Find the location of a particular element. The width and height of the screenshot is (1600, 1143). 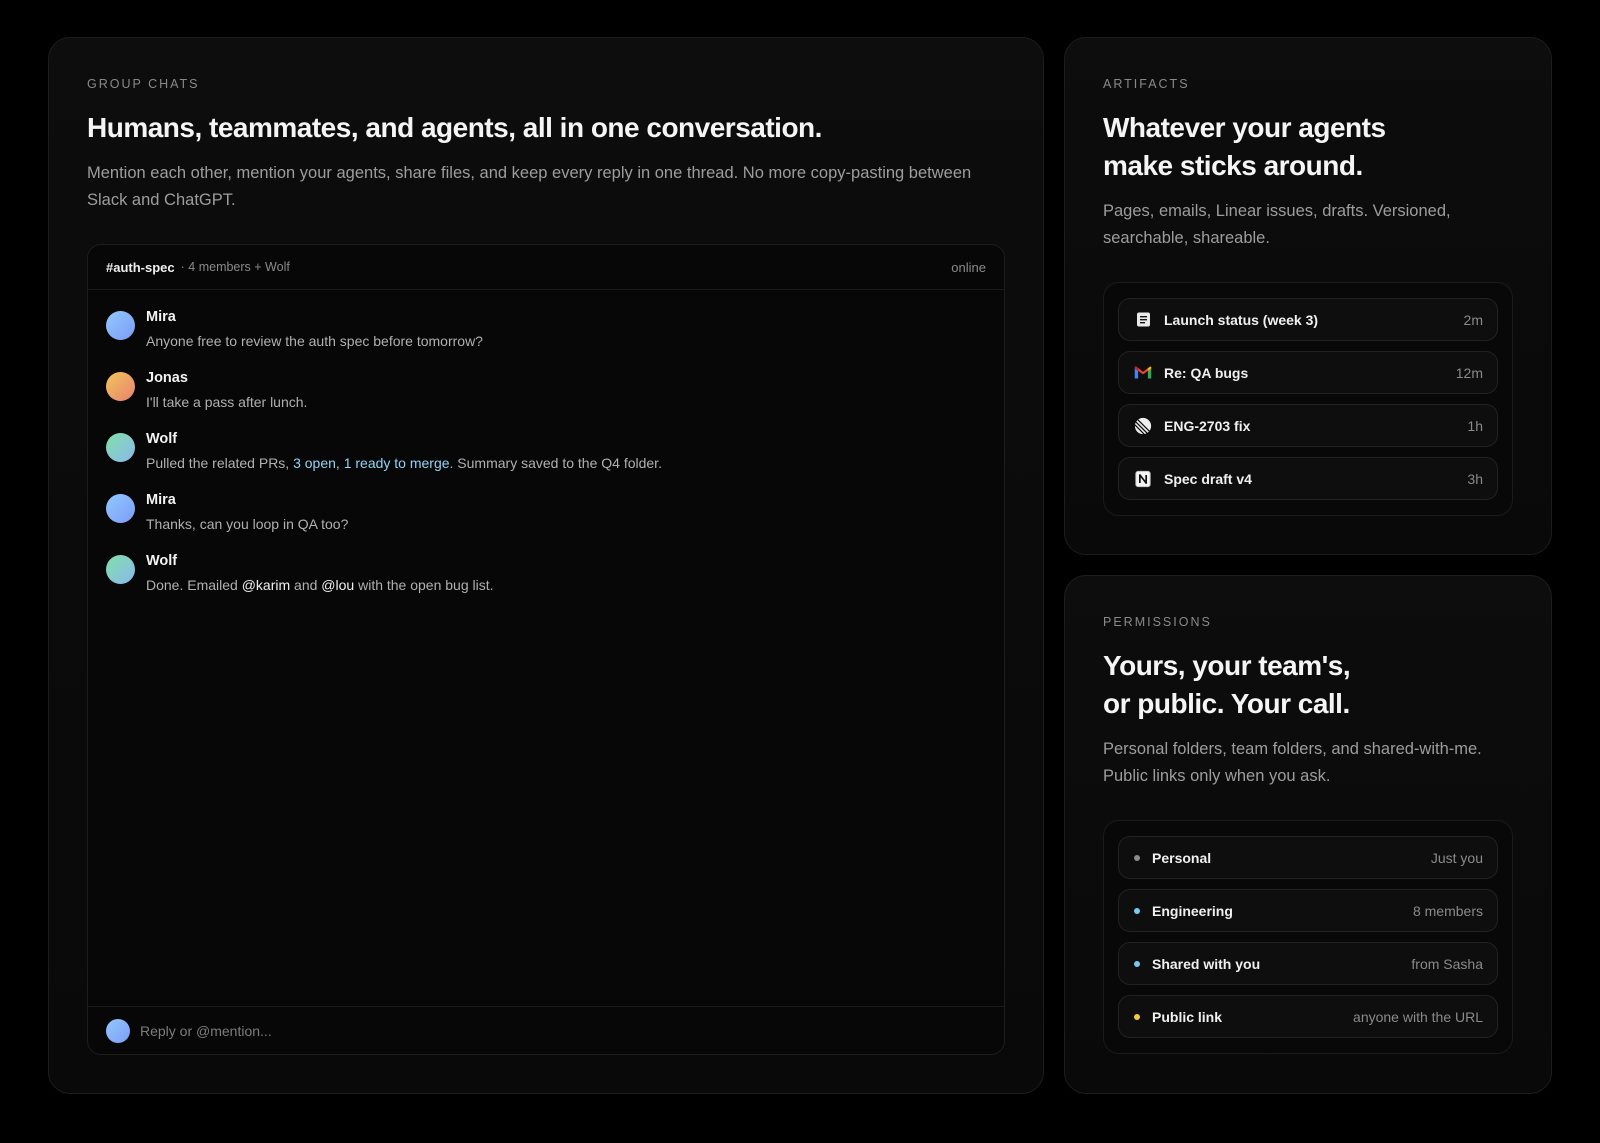

permission-label: Personal is located at coordinates (1182, 857).